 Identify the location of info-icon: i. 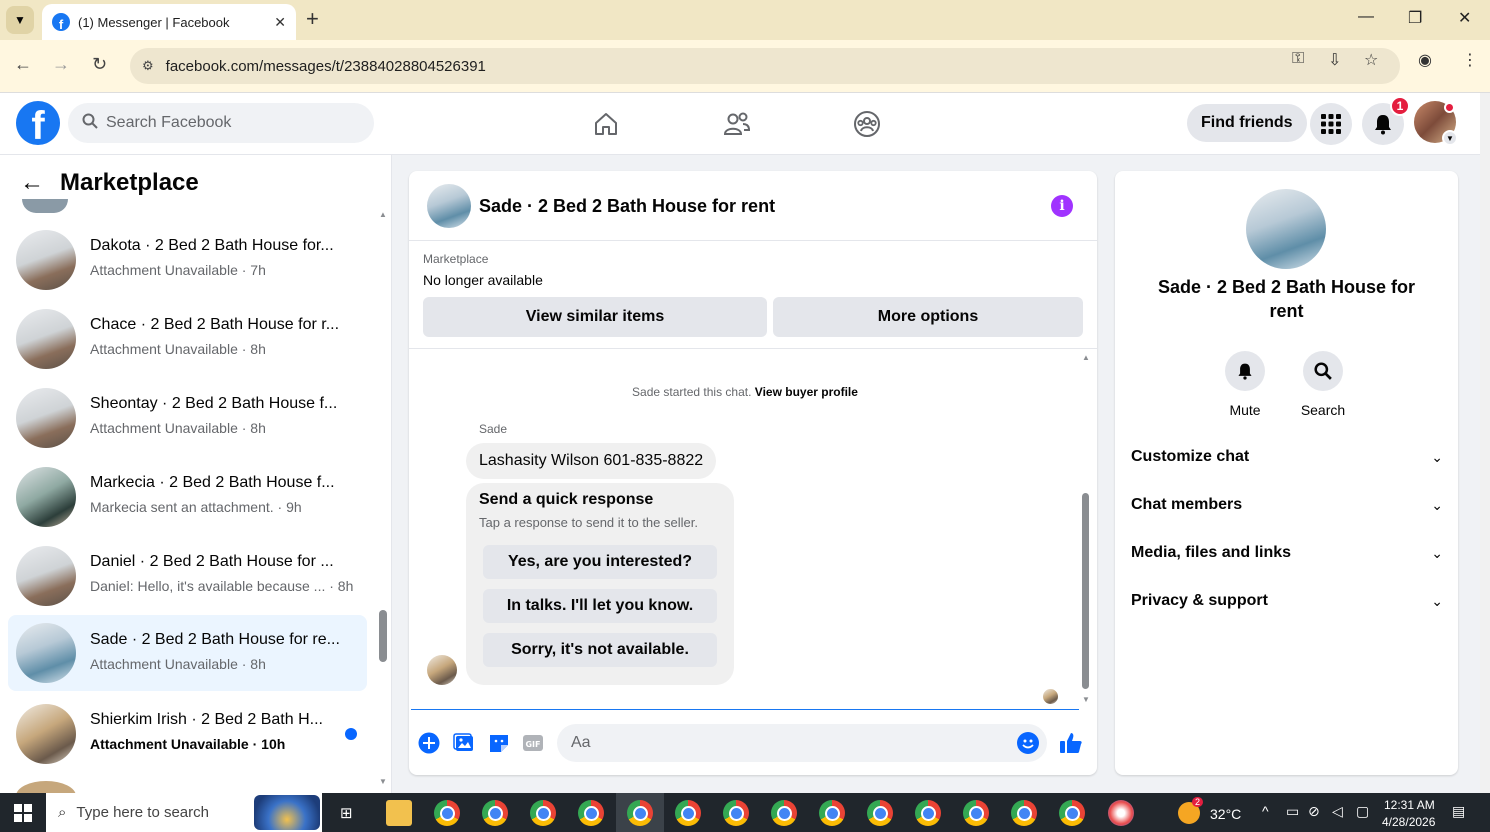
(1062, 206).